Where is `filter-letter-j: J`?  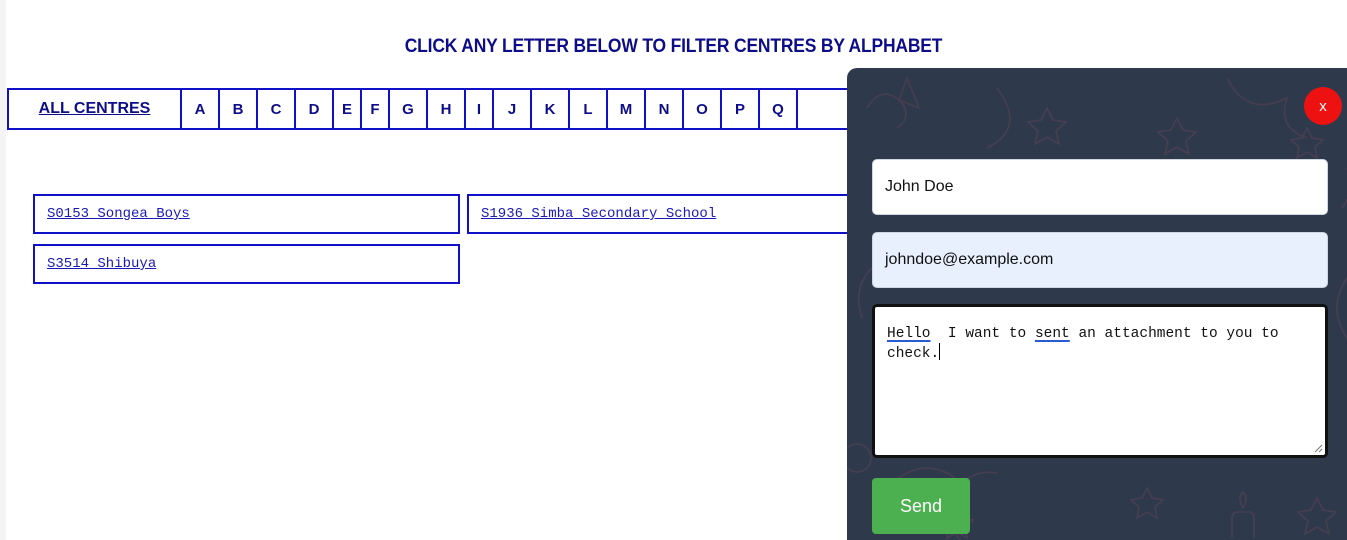 filter-letter-j: J is located at coordinates (513, 109).